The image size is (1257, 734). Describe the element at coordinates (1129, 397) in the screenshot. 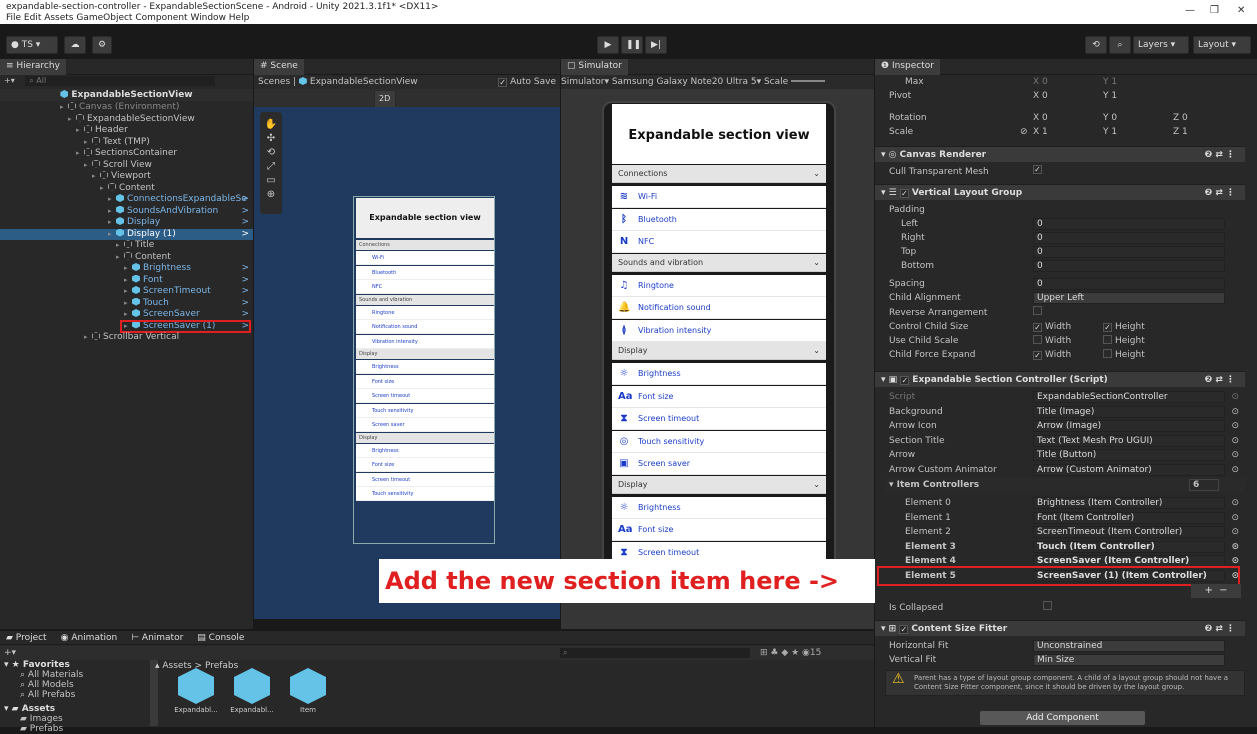

I see `object-field: ExpandableSectionController` at that location.